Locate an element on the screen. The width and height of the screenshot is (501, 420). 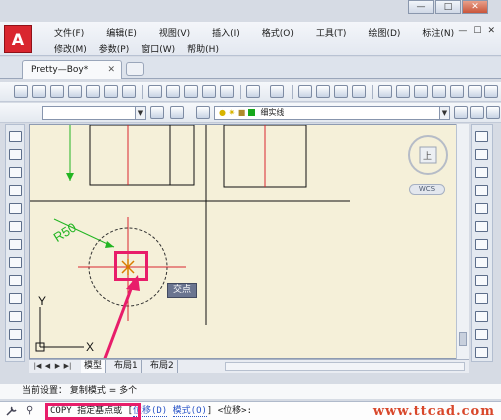
undo-icon is located at coordinates (253, 91).